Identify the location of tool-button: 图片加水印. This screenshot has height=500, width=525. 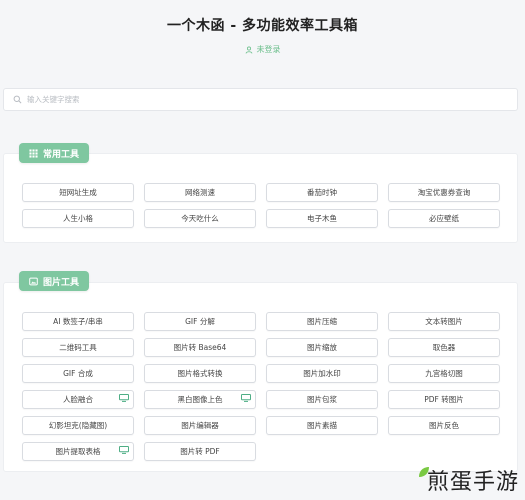
(322, 373).